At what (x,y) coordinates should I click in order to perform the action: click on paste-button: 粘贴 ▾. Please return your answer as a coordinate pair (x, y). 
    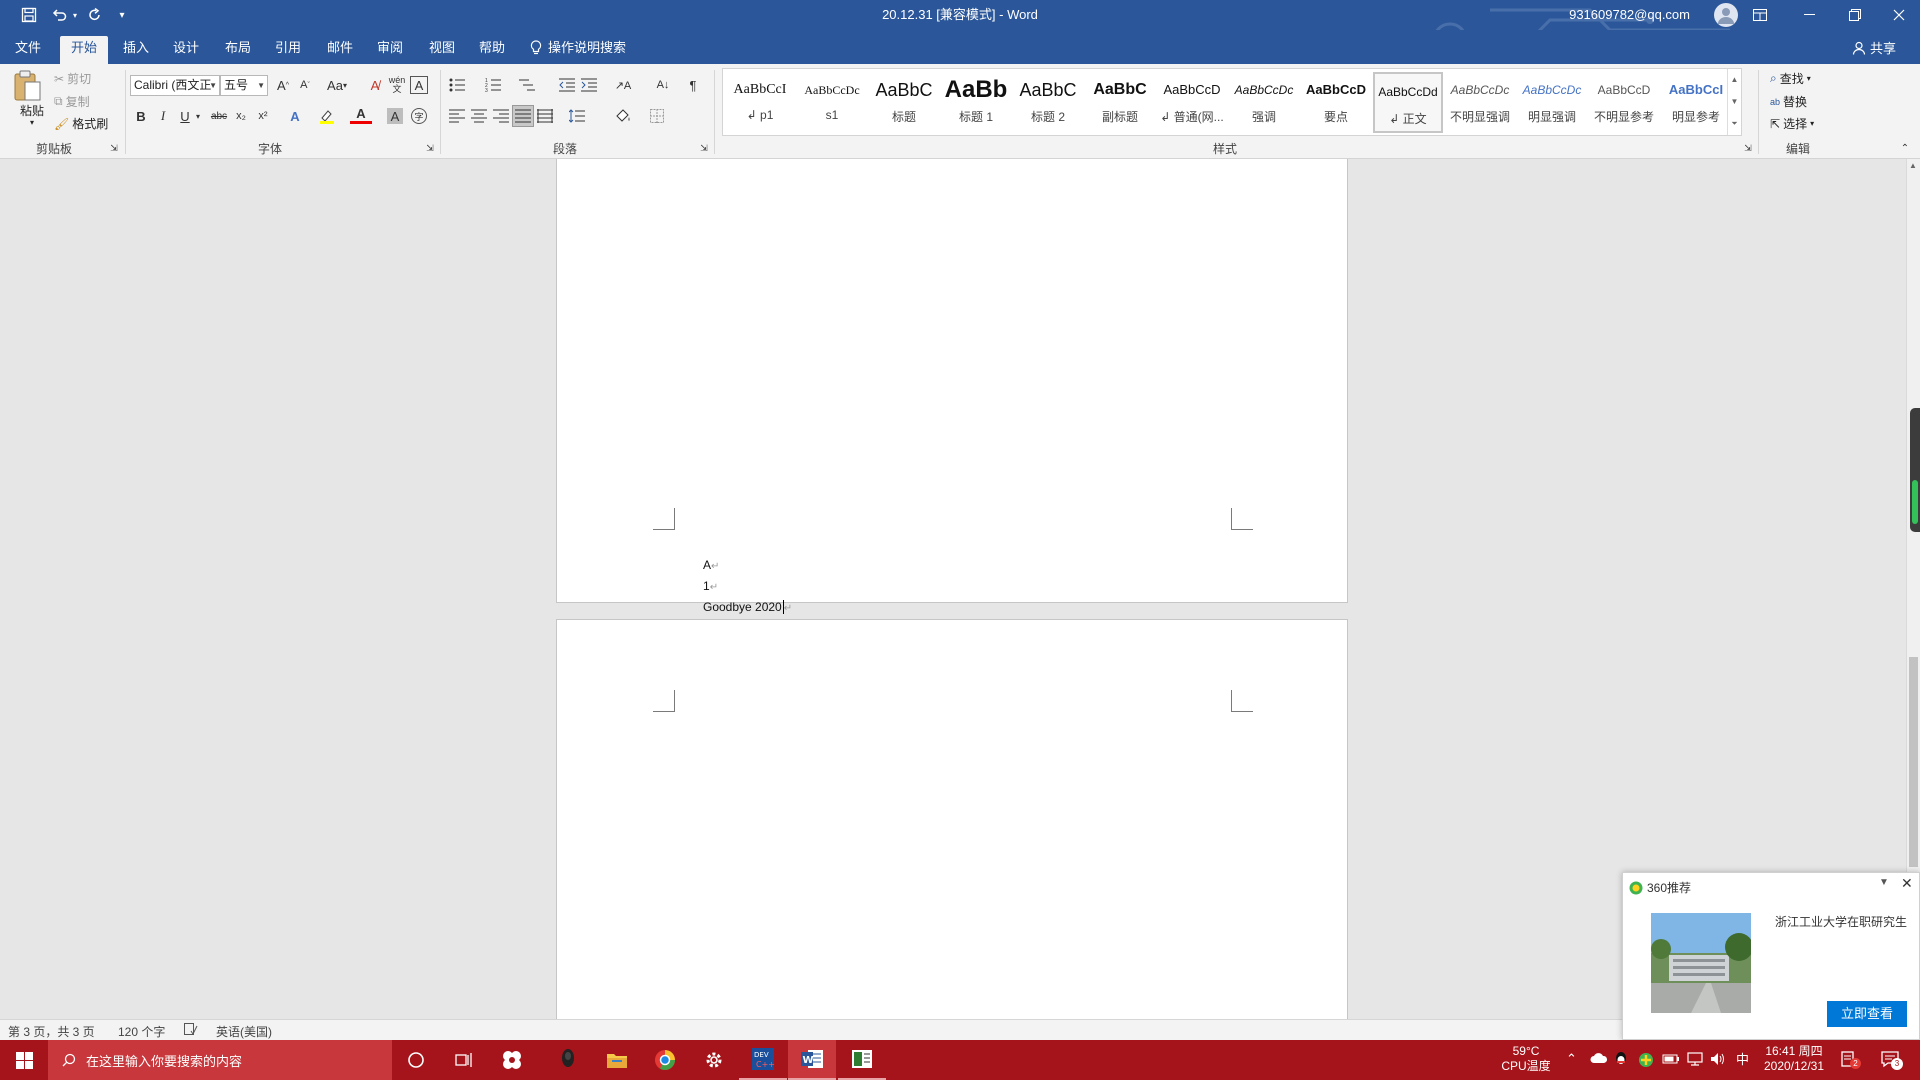
    Looking at the image, I should click on (32, 103).